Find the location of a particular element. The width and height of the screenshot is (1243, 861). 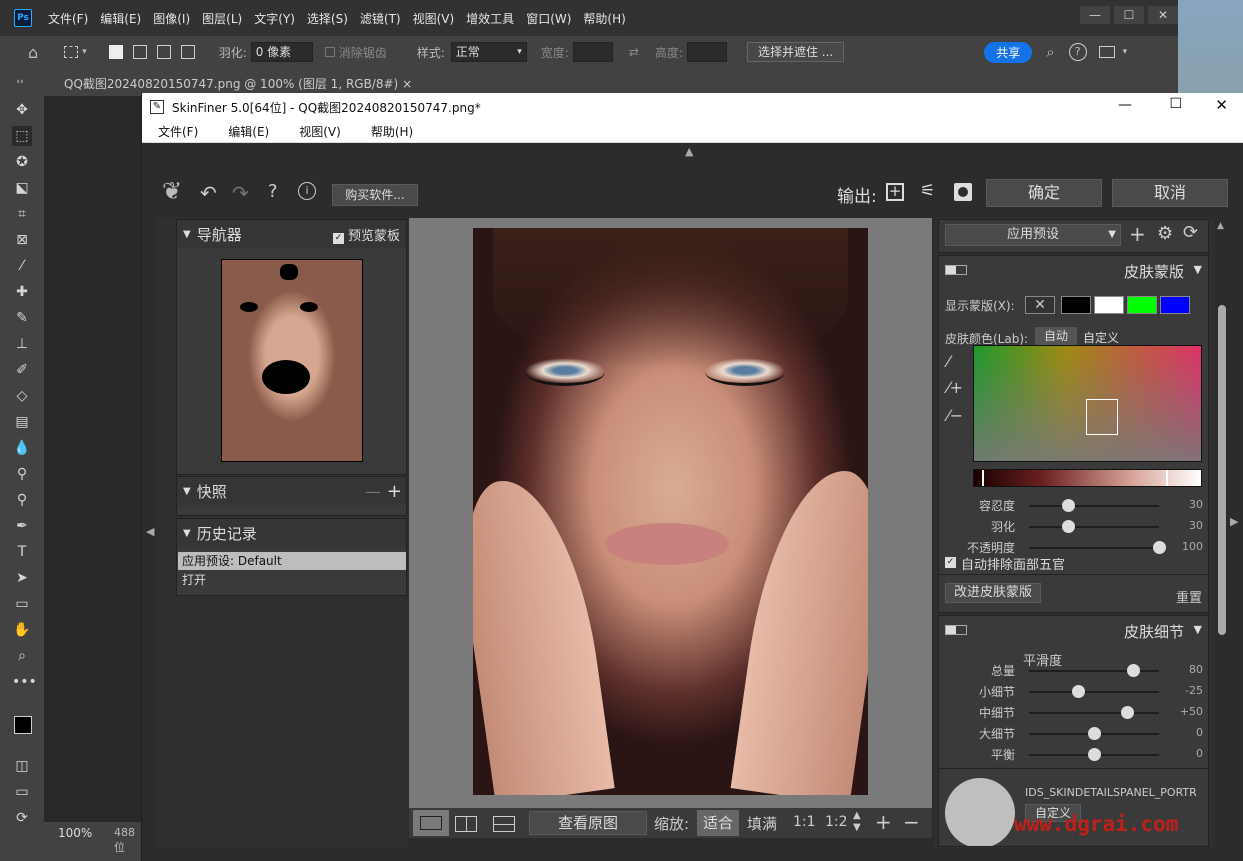

antialias-checkbox is located at coordinates (329, 52).